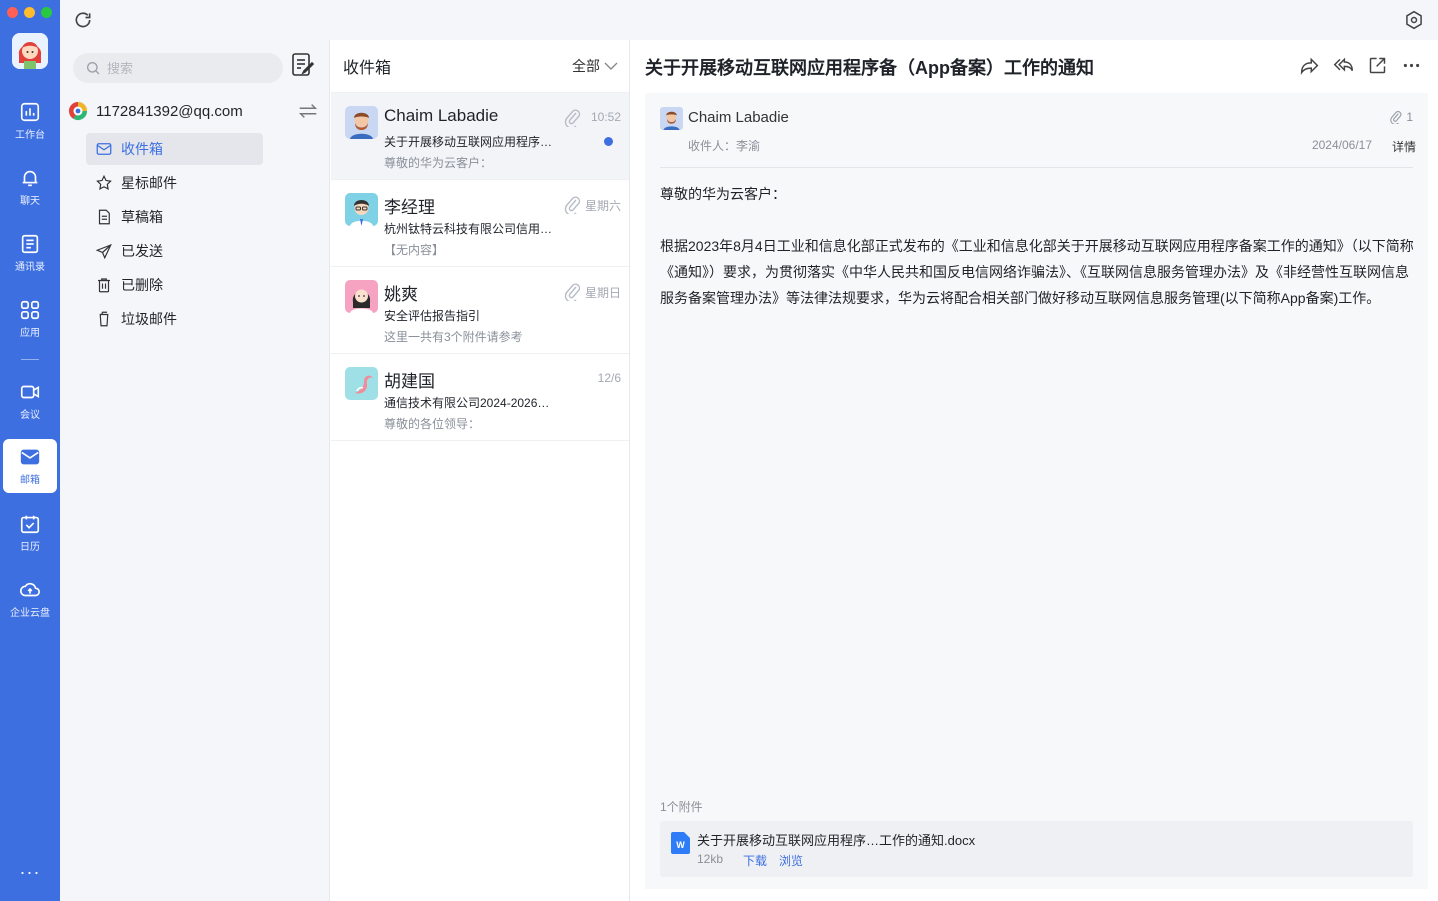  Describe the element at coordinates (30, 524) in the screenshot. I see `calendar-icon` at that location.